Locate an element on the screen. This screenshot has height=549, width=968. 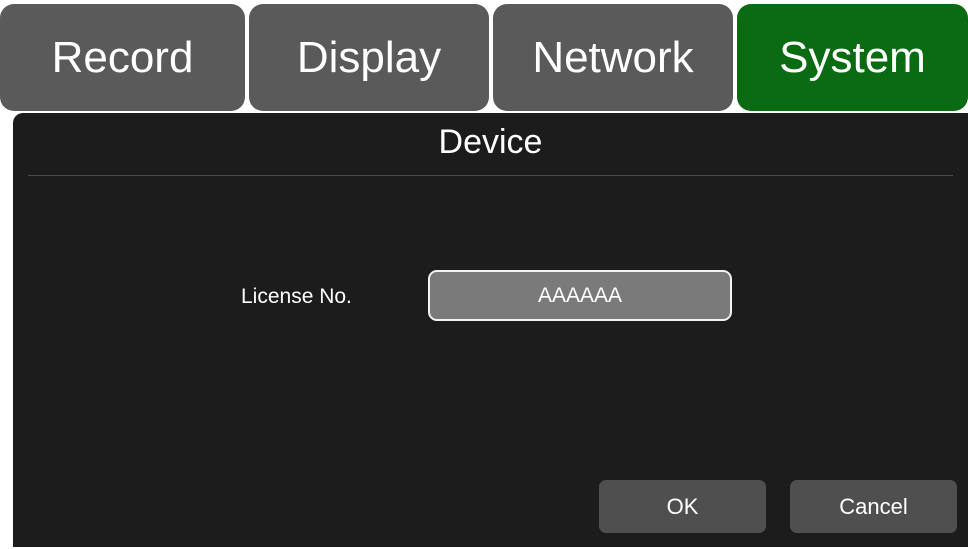
cancel-button: Cancel is located at coordinates (873, 506).